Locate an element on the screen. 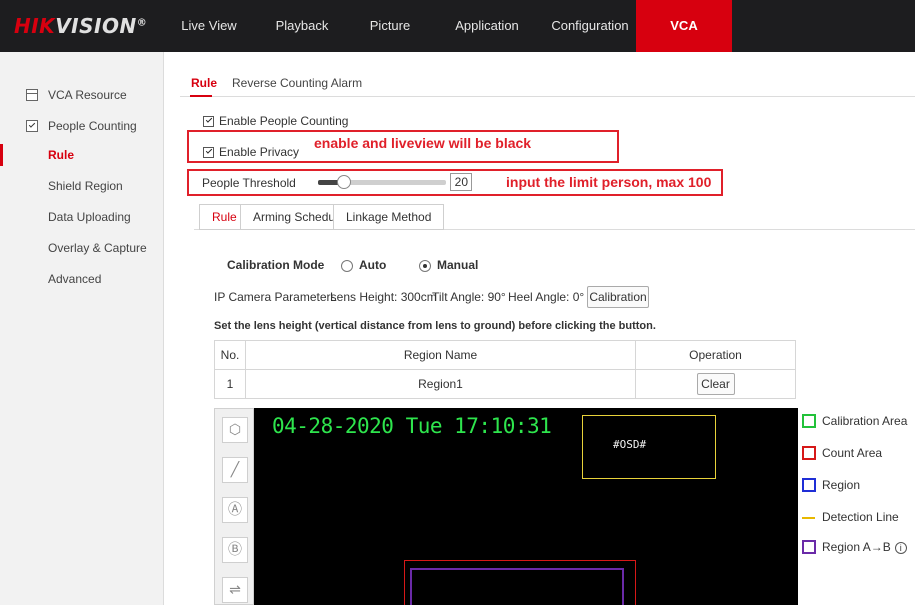 The height and width of the screenshot is (605, 915). osd-timestamp: 04-28-2020 Tue 17:10:31 is located at coordinates (412, 426).